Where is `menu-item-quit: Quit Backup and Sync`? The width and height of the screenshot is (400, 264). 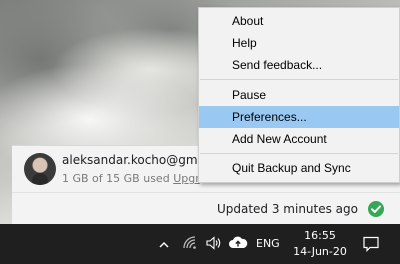 menu-item-quit: Quit Backup and Sync is located at coordinates (299, 168).